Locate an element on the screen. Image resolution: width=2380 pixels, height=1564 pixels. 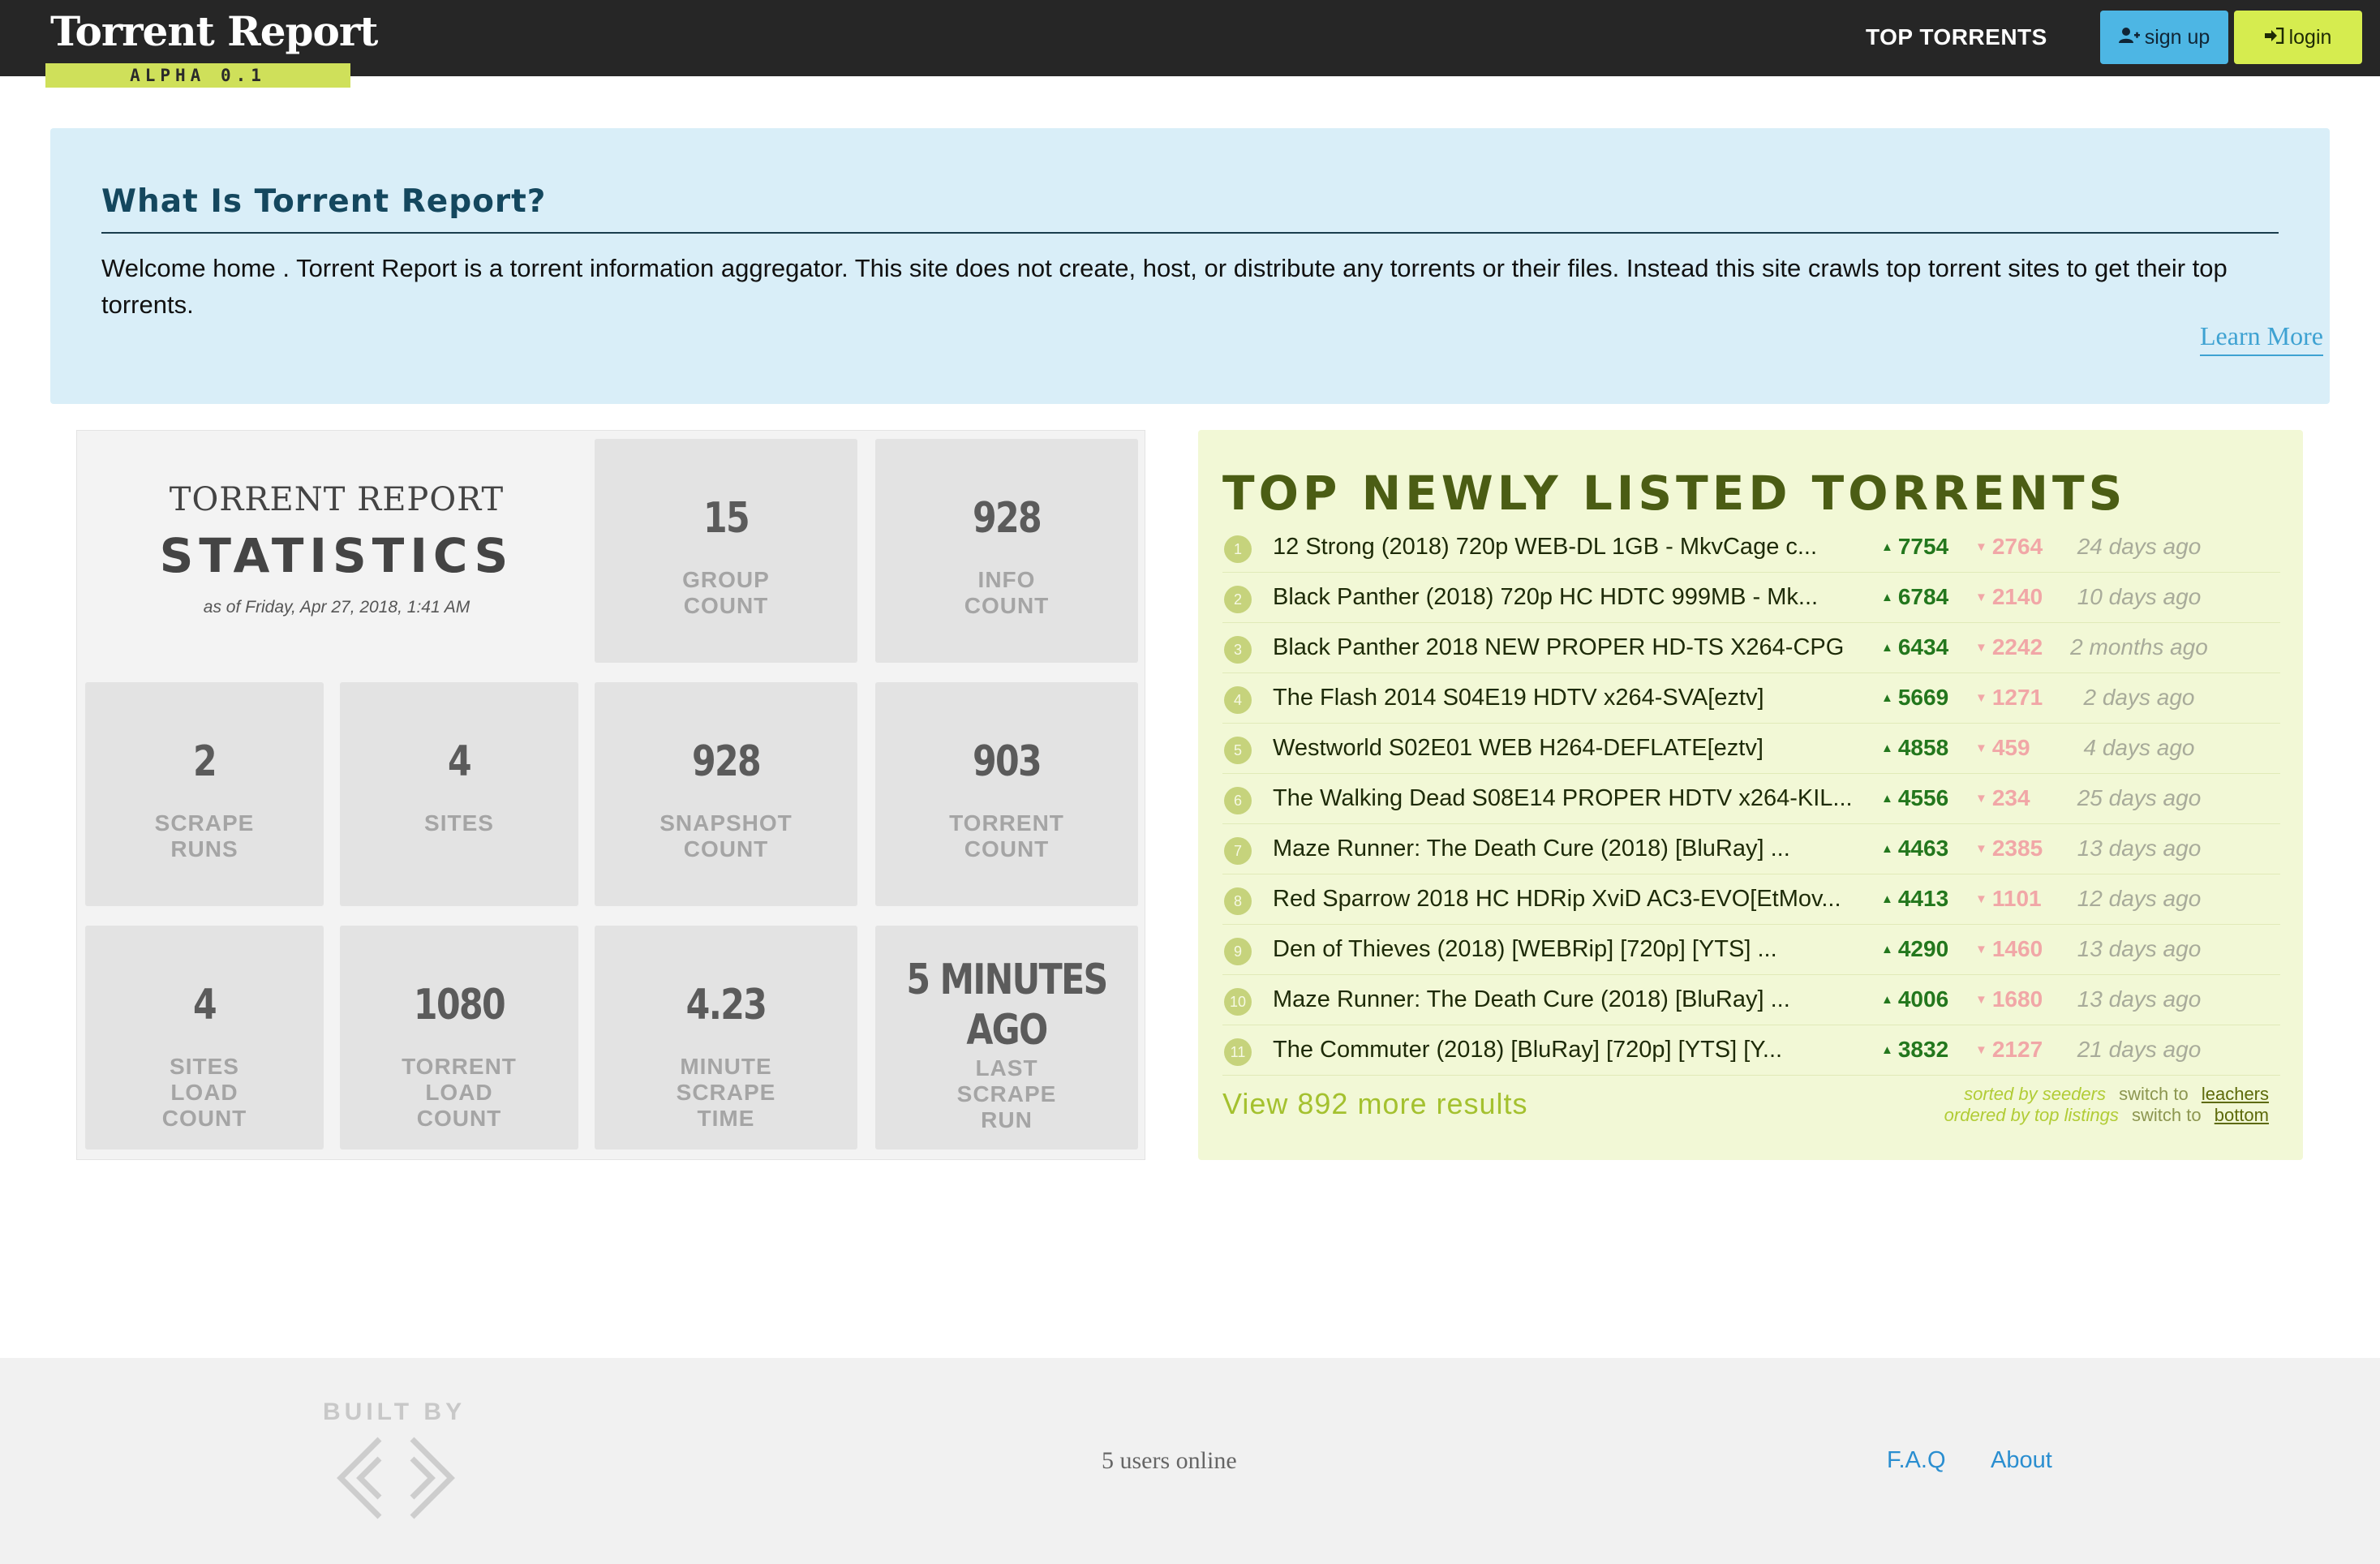
stat-tile: 15 GROUP COUNT is located at coordinates (726, 551).